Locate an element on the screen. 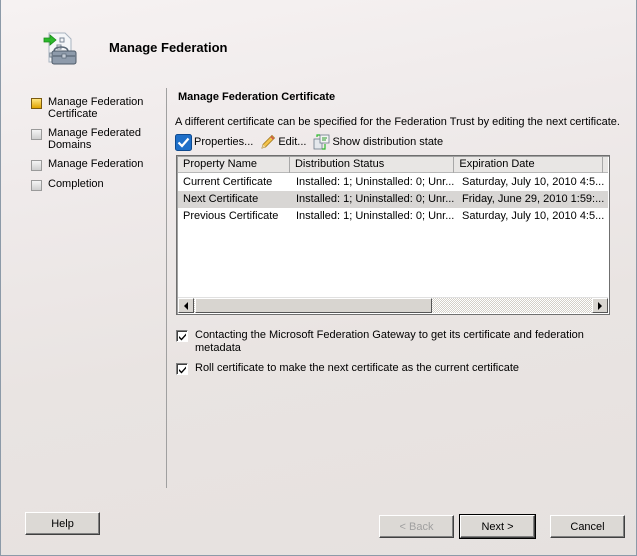  step-manage-federation-certificate: Manage Federation Certificate is located at coordinates (96, 108).